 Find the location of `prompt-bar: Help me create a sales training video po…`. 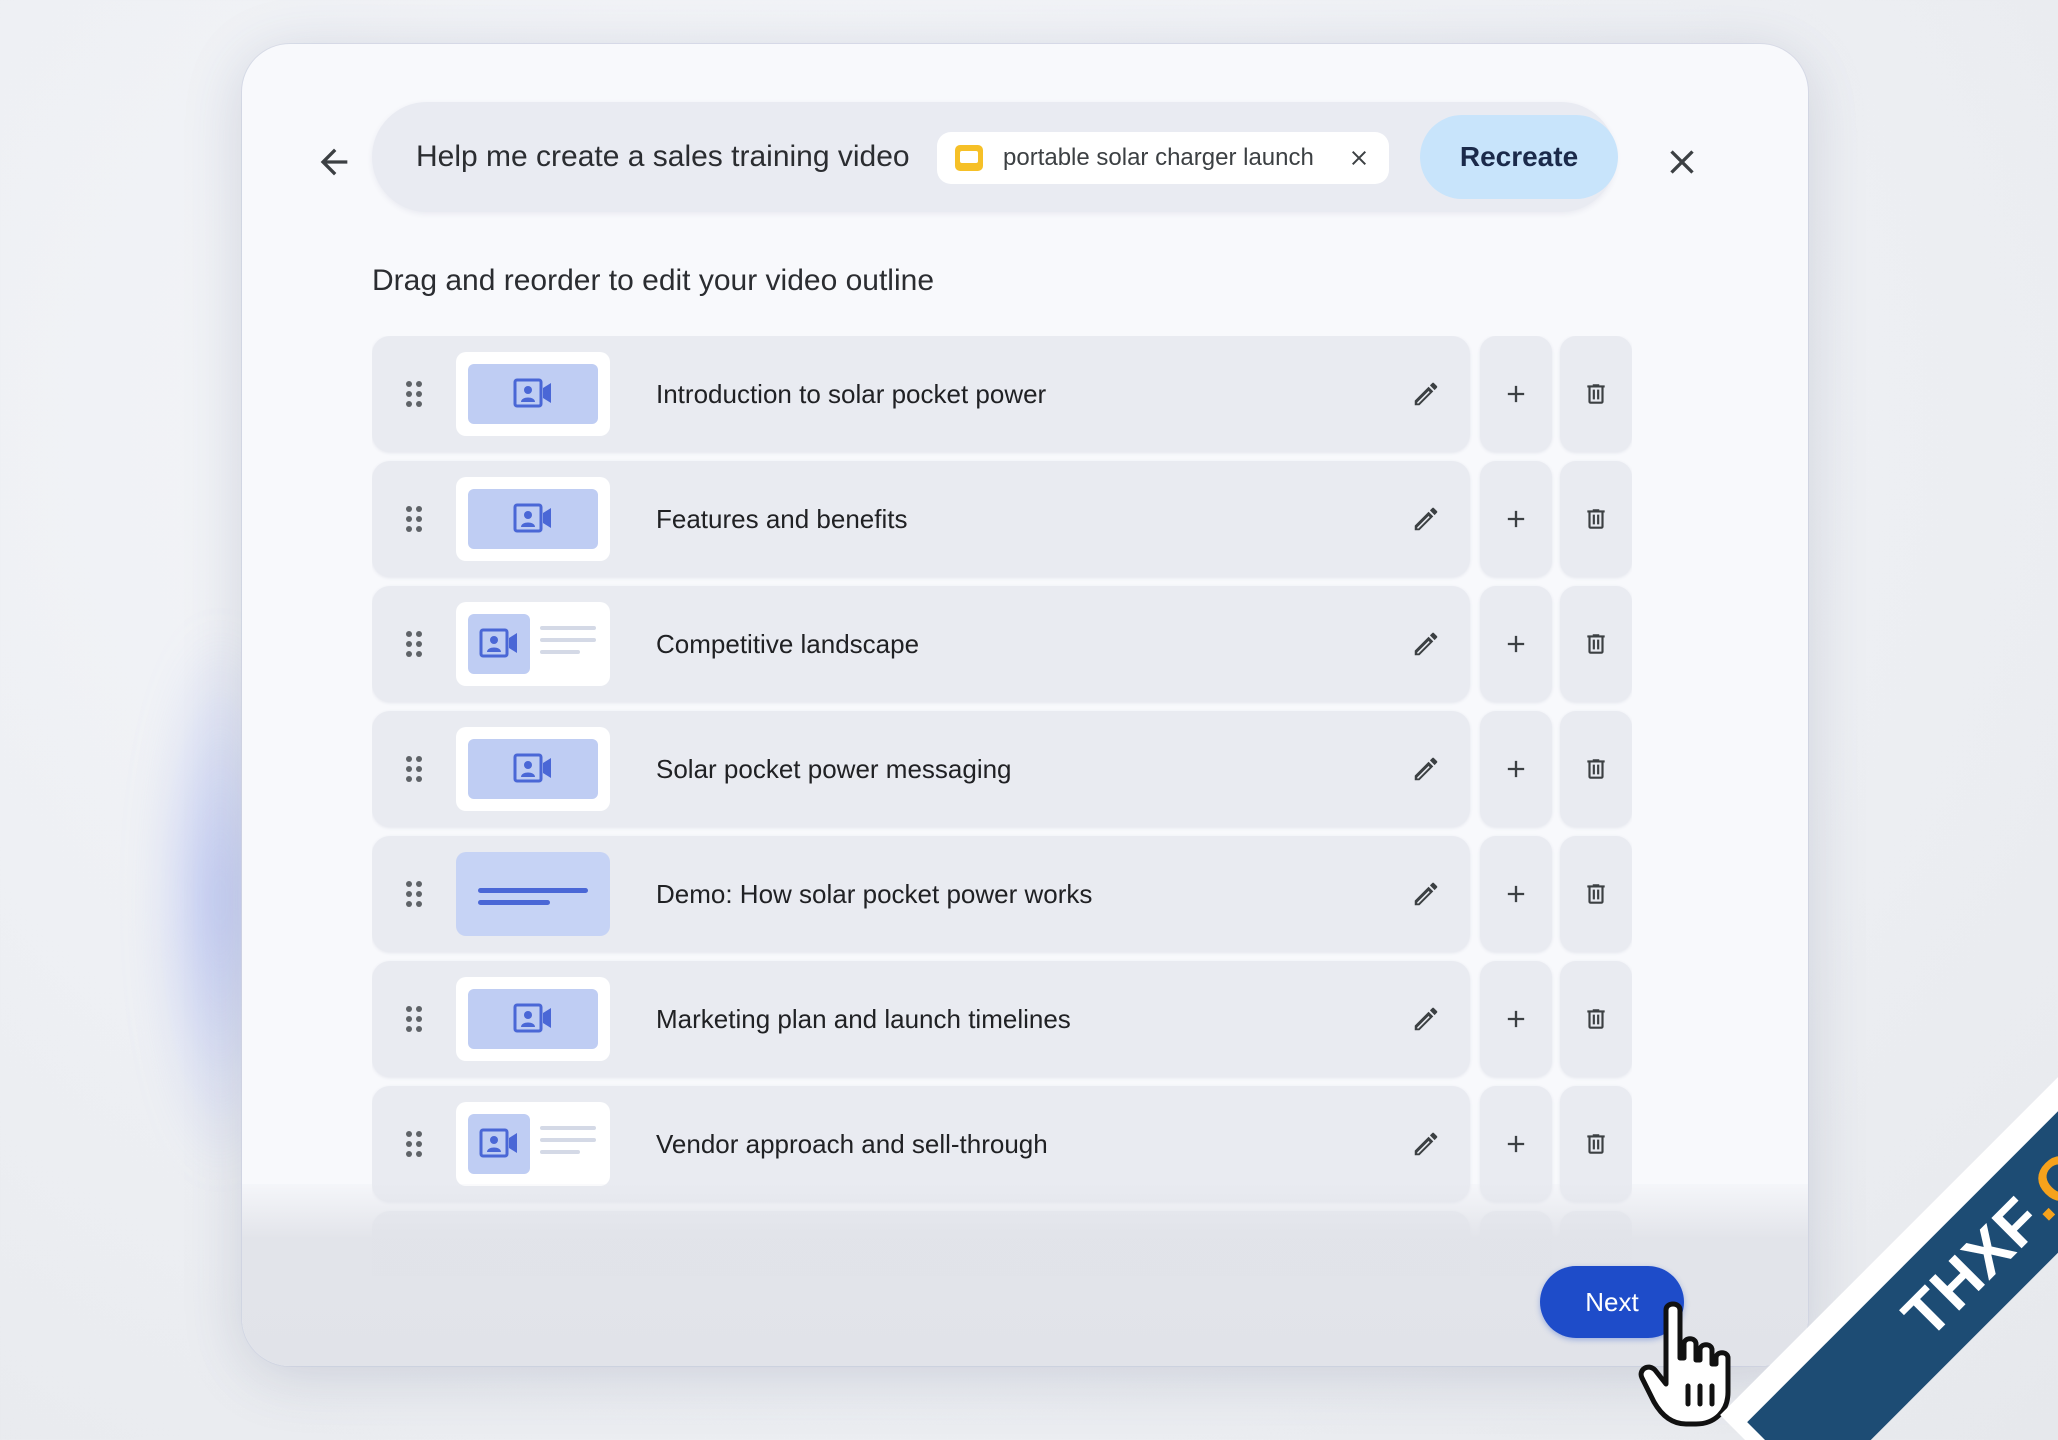

prompt-bar: Help me create a sales training video po… is located at coordinates (995, 157).